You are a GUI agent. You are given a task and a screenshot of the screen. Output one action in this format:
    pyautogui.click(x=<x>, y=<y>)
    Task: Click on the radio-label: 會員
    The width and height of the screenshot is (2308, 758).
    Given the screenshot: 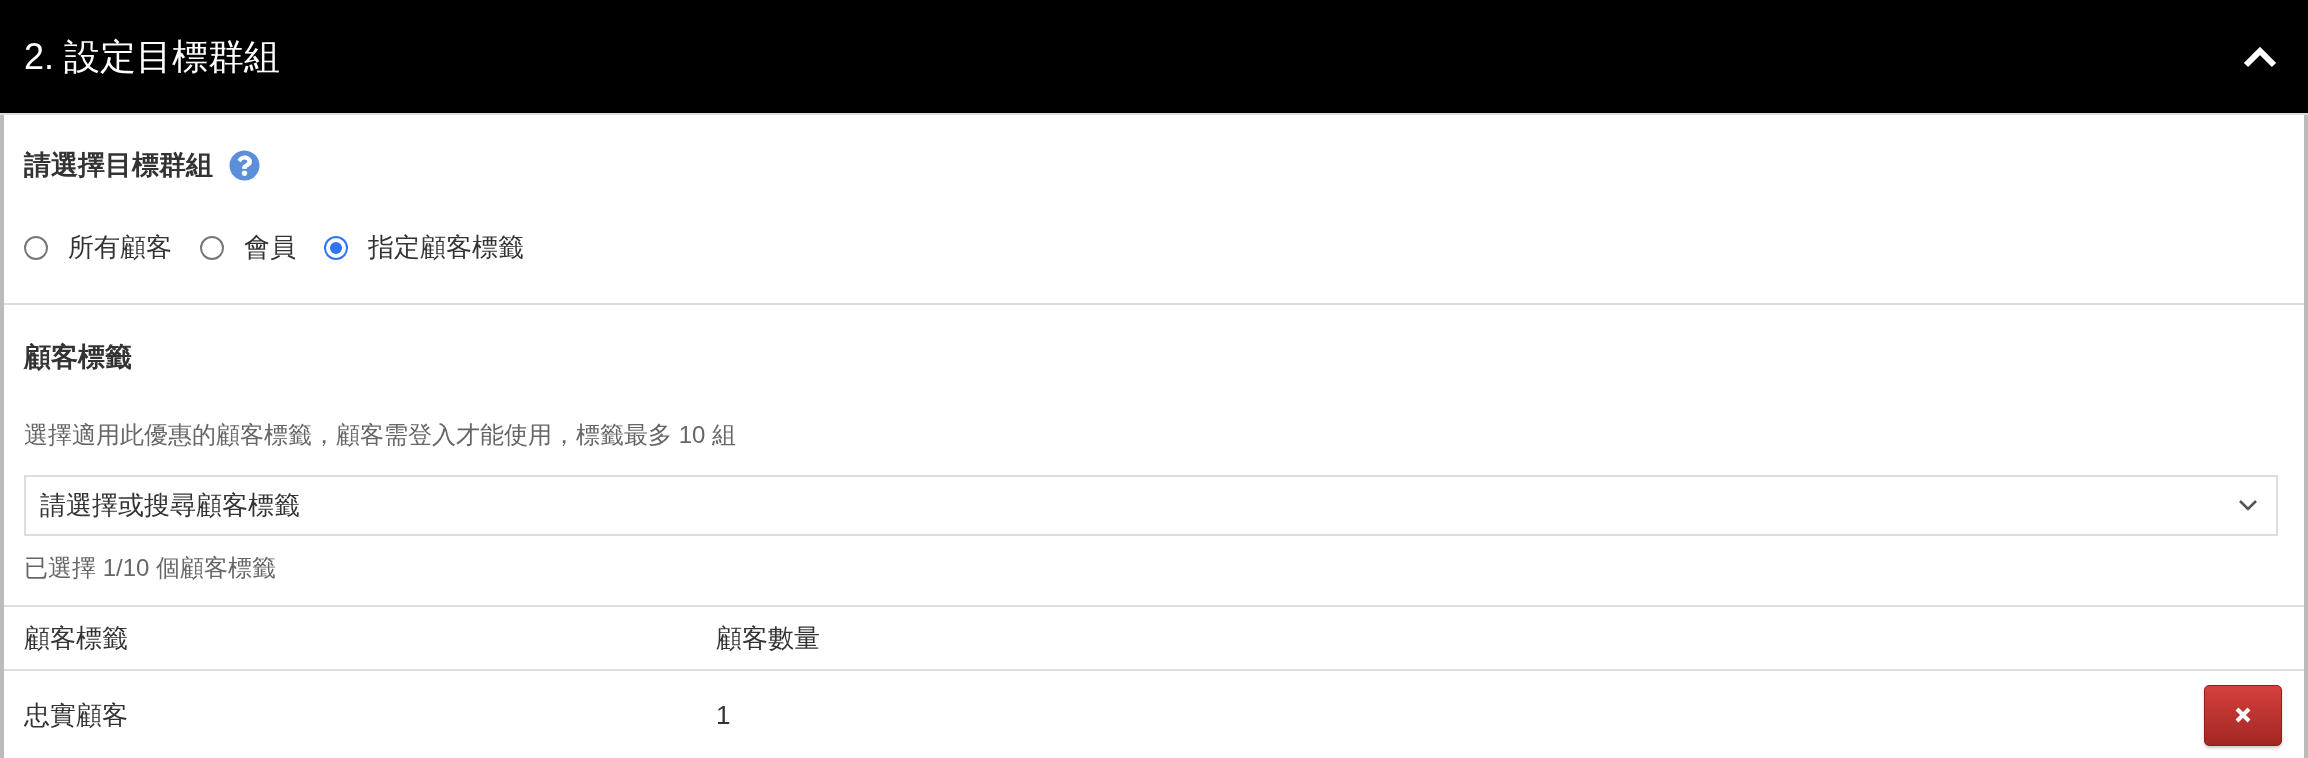 What is the action you would take?
    pyautogui.click(x=270, y=247)
    